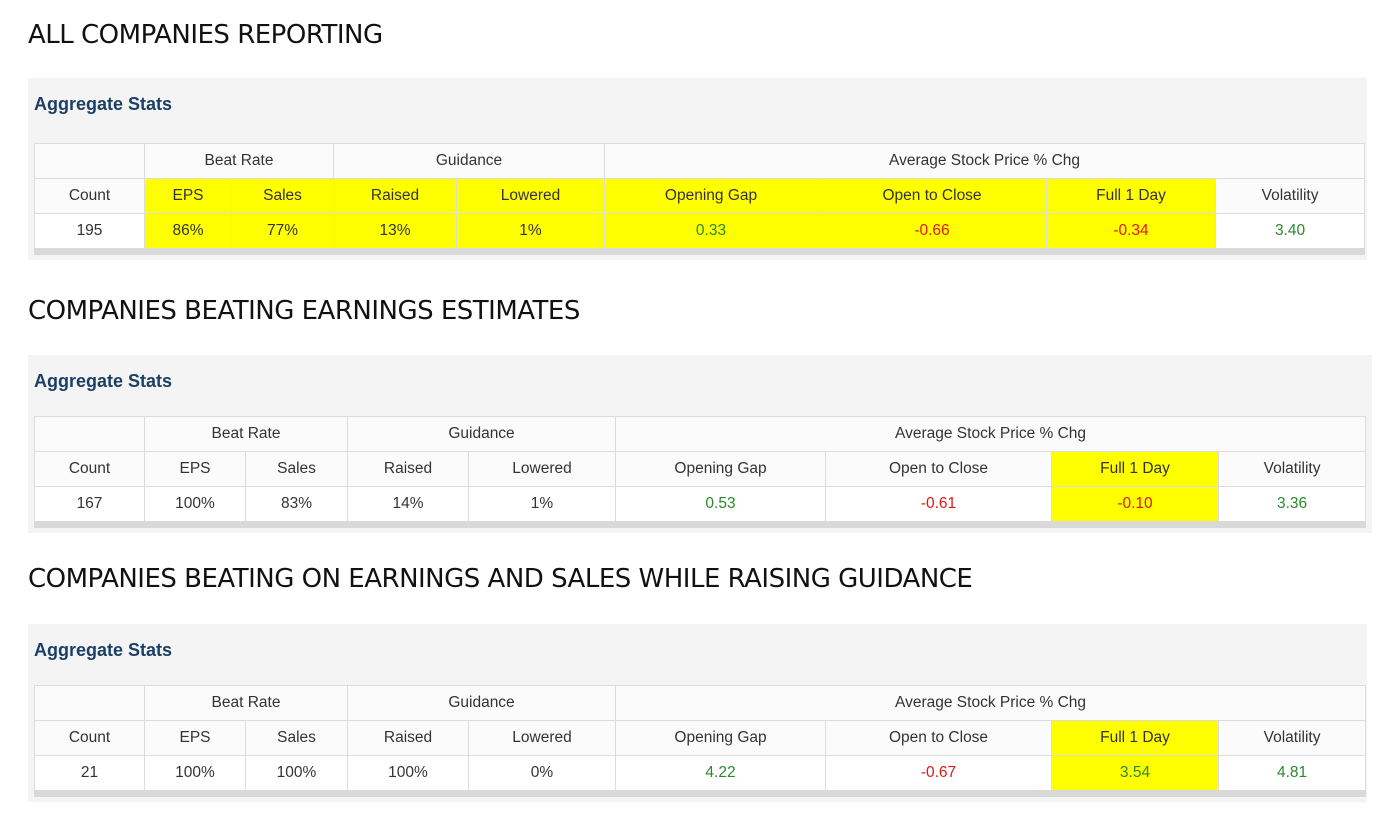 Image resolution: width=1400 pixels, height=835 pixels. What do you see at coordinates (721, 505) in the screenshot?
I see `cell-opening-gap: 0.53` at bounding box center [721, 505].